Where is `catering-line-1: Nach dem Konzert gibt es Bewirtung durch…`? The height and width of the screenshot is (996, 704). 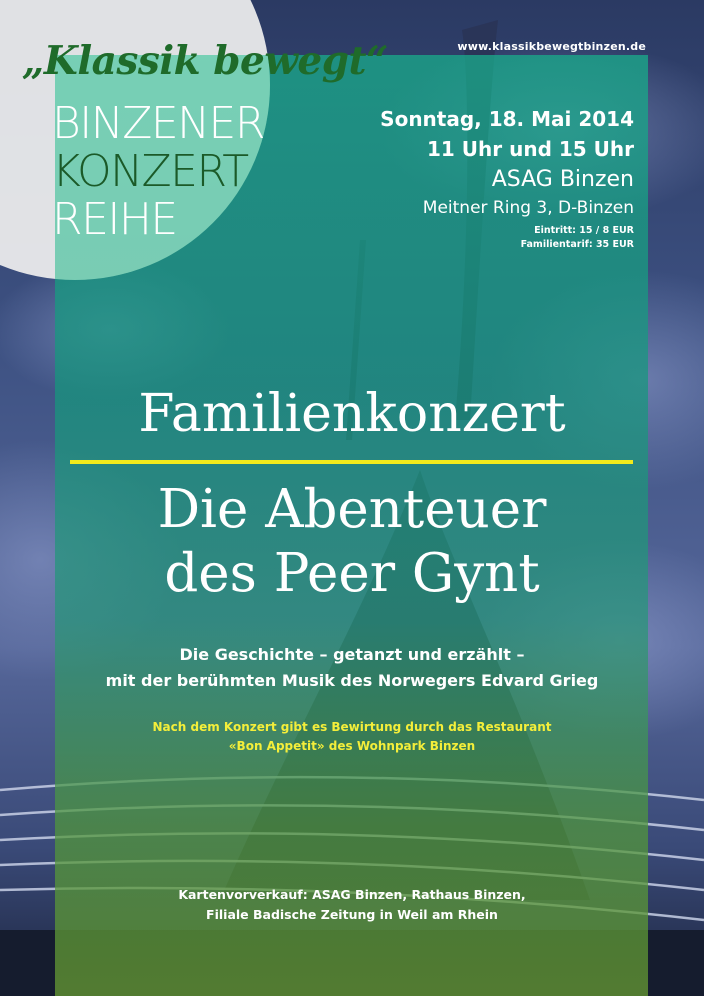 catering-line-1: Nach dem Konzert gibt es Bewirtung durch… is located at coordinates (352, 727).